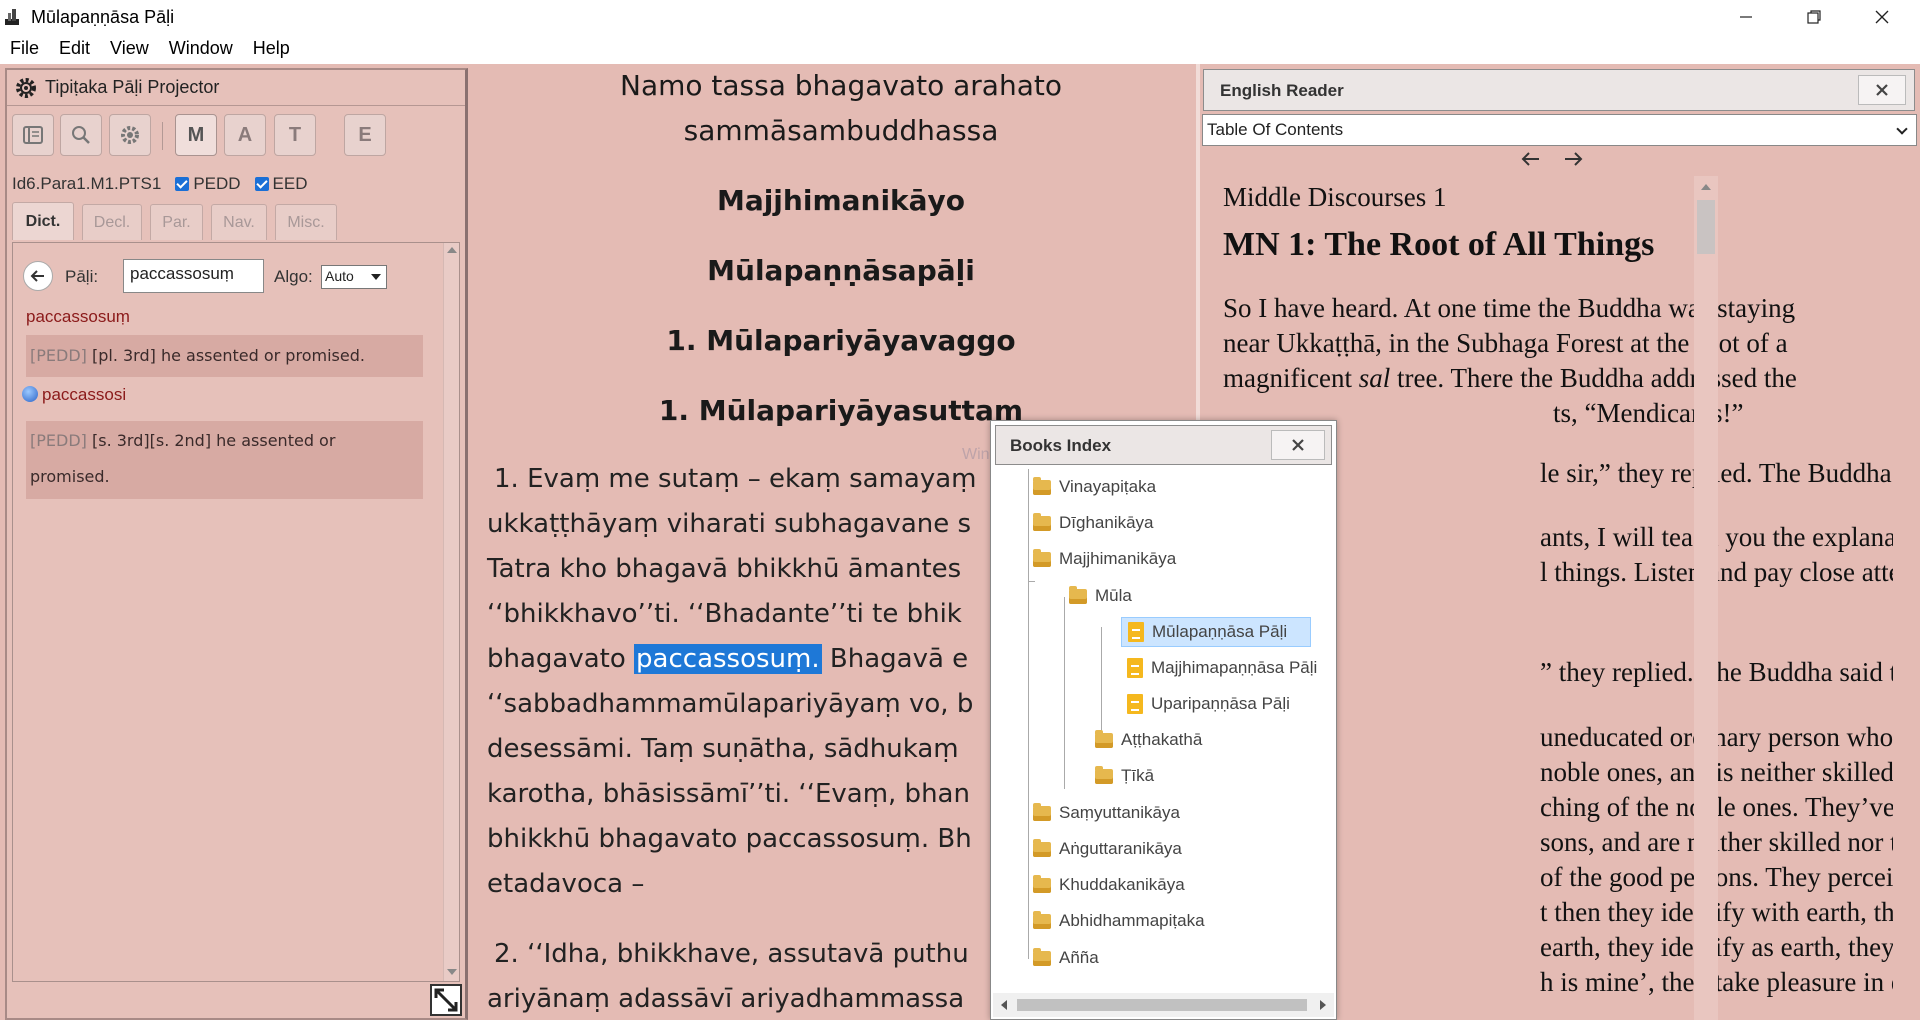 This screenshot has width=1920, height=1020. Describe the element at coordinates (1004, 1005) in the screenshot. I see `scroll-left-icon` at that location.